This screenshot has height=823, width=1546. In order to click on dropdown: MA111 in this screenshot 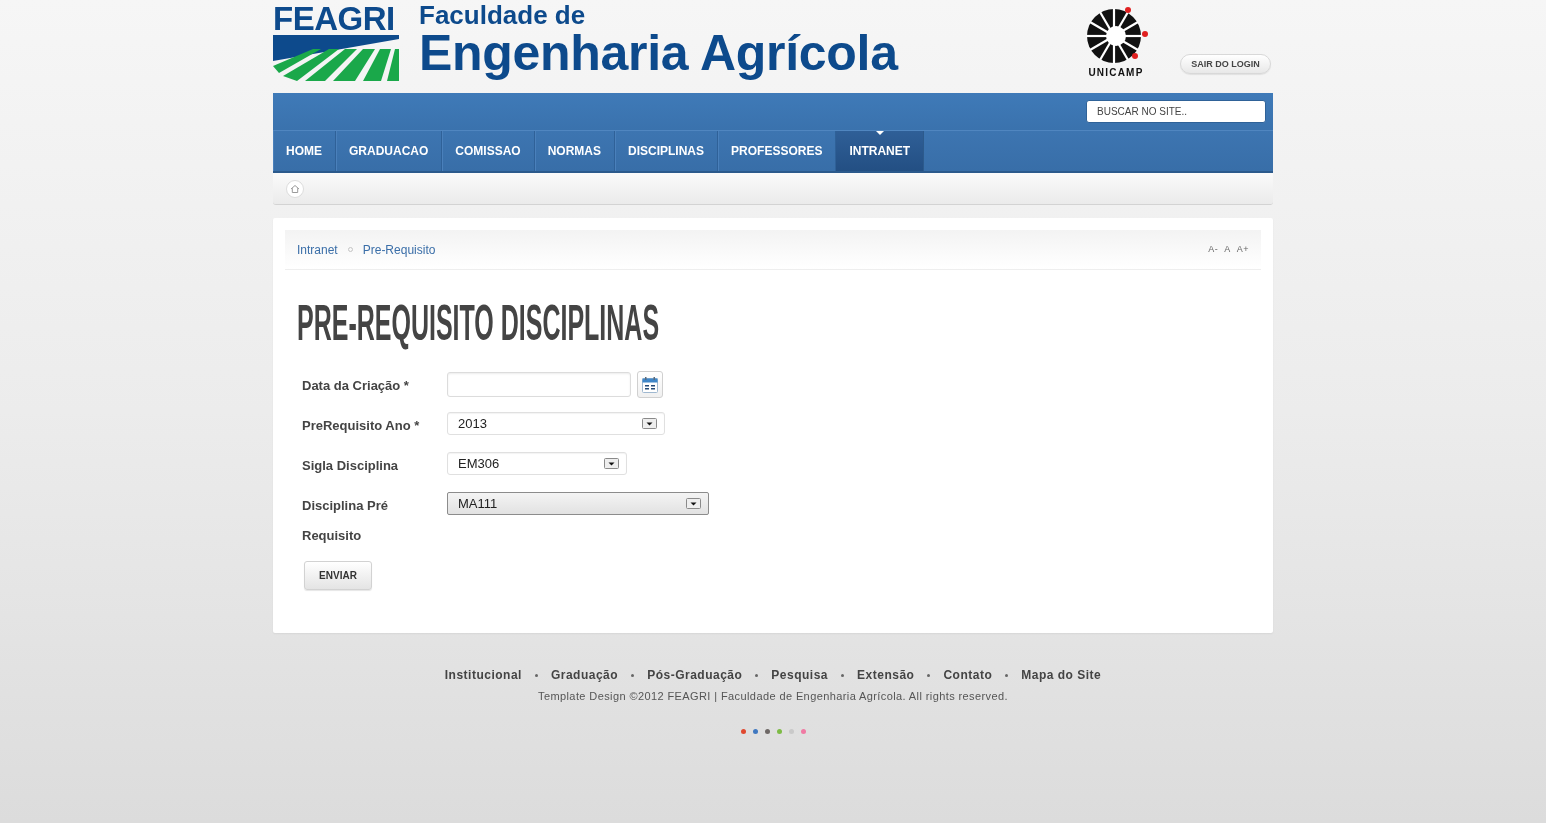, I will do `click(578, 503)`.